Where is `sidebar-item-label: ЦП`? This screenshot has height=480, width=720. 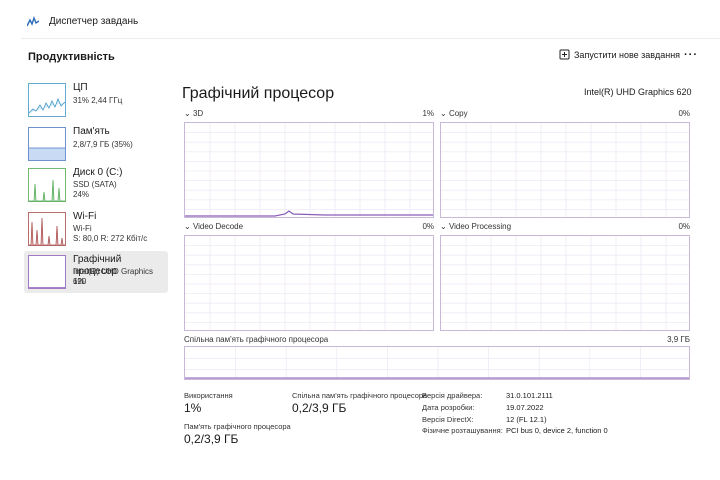 sidebar-item-label: ЦП is located at coordinates (80, 87).